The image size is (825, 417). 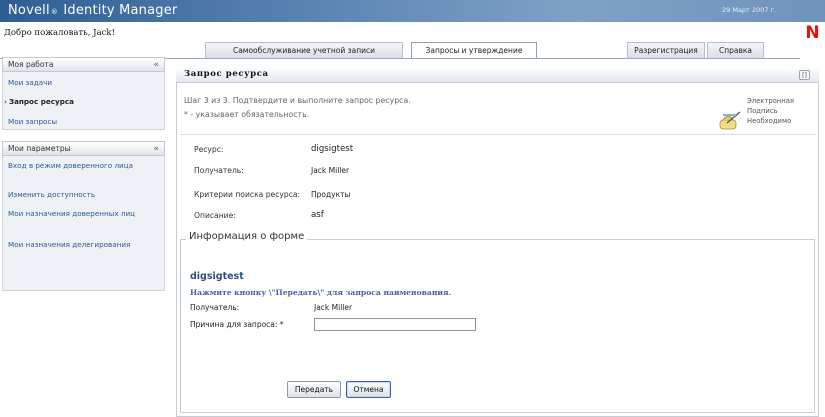 I want to click on sidebar-header-work-label: Моя работа, so click(x=31, y=64).